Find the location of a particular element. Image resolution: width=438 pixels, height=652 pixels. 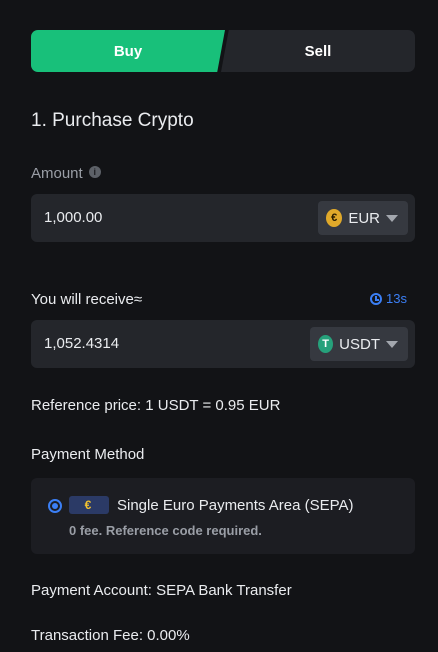

quote-timer: 13s is located at coordinates (388, 298).